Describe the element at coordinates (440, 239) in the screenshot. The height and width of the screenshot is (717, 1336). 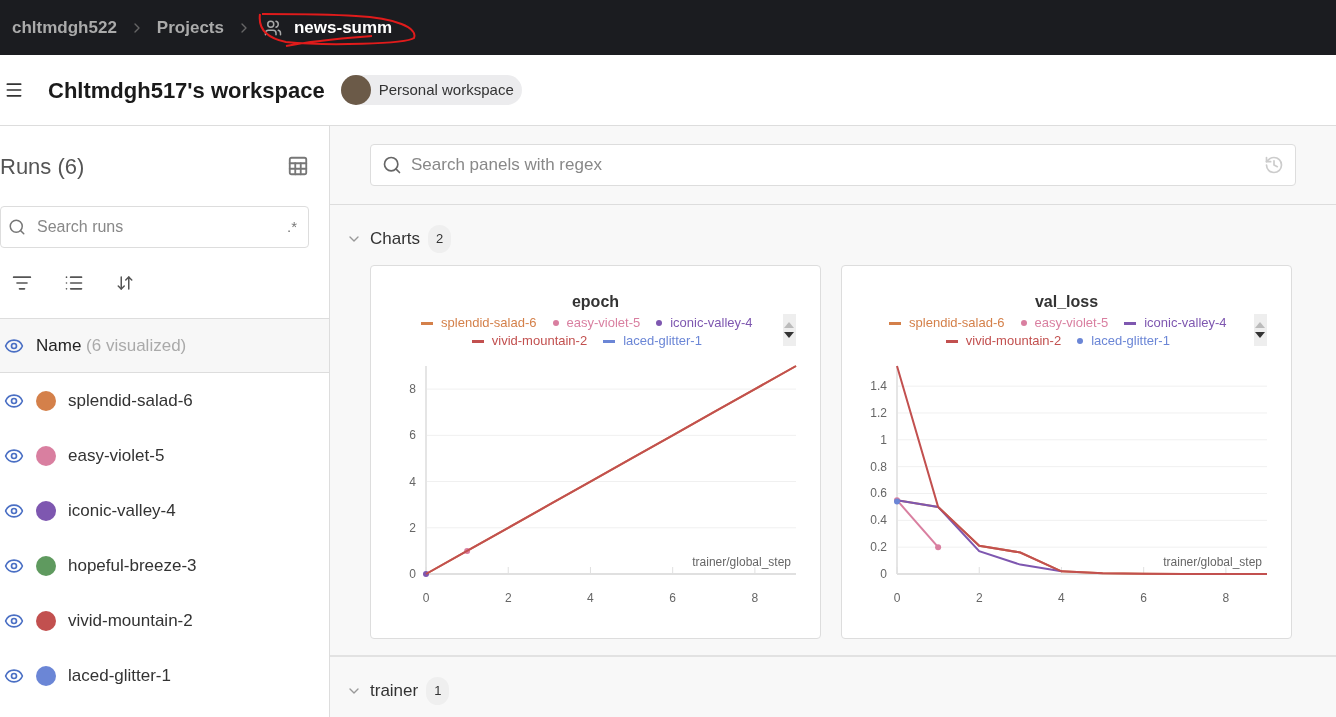
I see `section-count: 2` at that location.